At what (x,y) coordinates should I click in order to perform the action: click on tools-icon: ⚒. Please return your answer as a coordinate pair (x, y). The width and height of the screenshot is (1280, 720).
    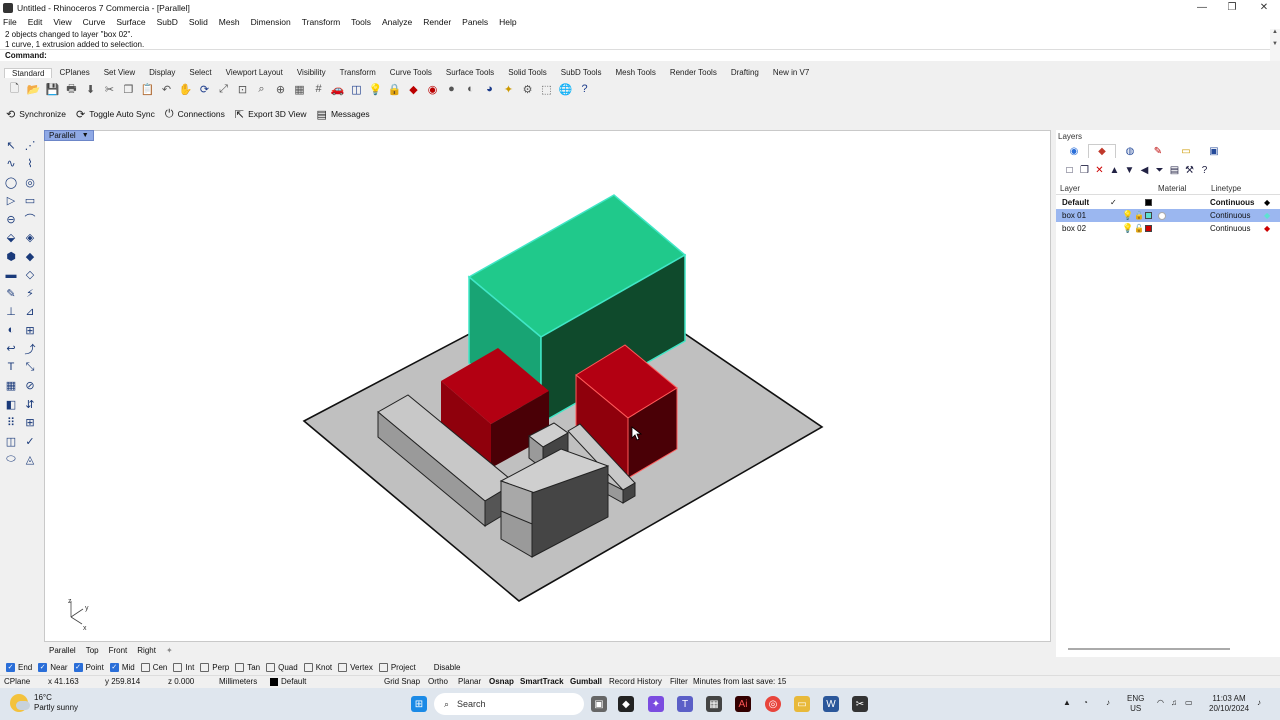
    Looking at the image, I should click on (1189, 170).